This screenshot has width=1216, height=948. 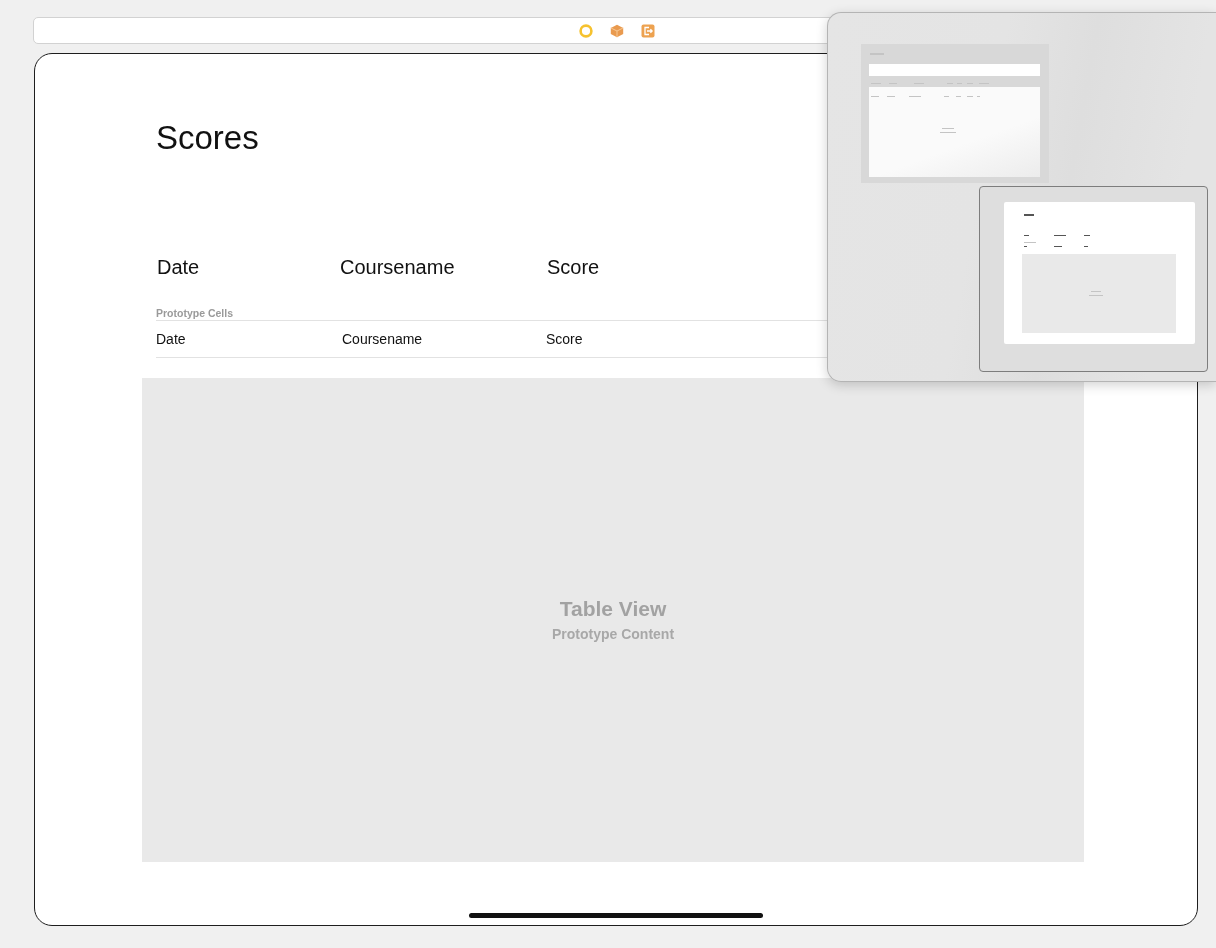 What do you see at coordinates (382, 339) in the screenshot?
I see `cell-label: Coursename` at bounding box center [382, 339].